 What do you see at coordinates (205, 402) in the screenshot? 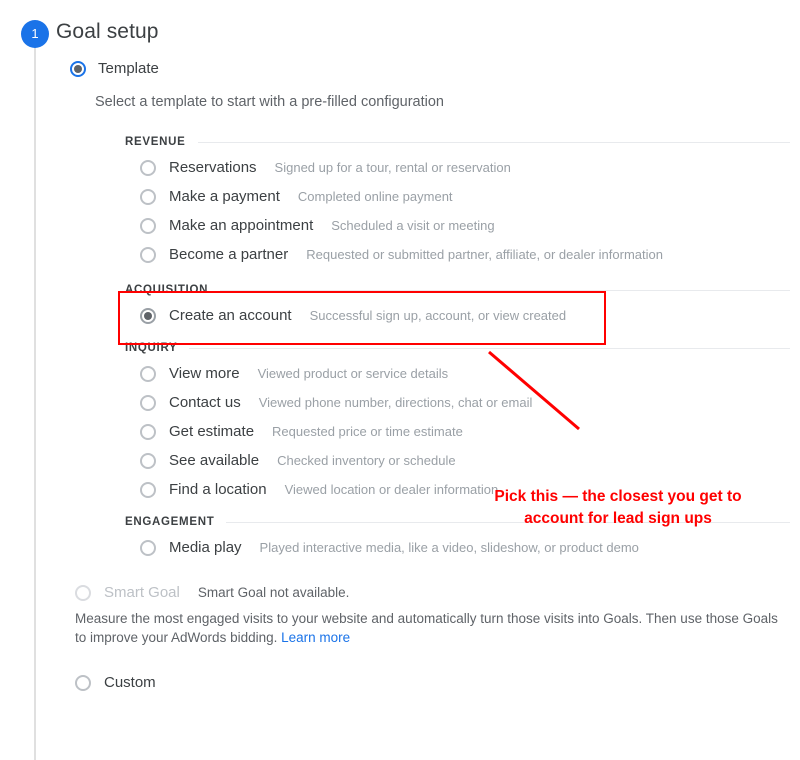
I see `template-option-name: Contact us` at bounding box center [205, 402].